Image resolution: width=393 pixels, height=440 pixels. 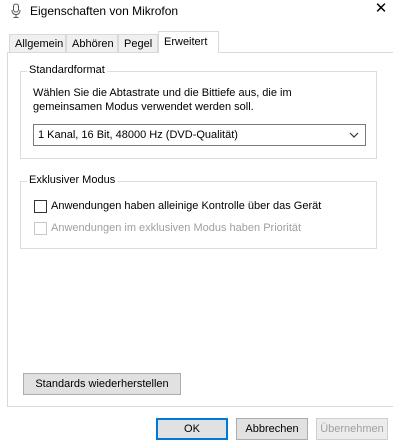 I want to click on group-legend-standardformat: Standardformat, so click(x=67, y=70).